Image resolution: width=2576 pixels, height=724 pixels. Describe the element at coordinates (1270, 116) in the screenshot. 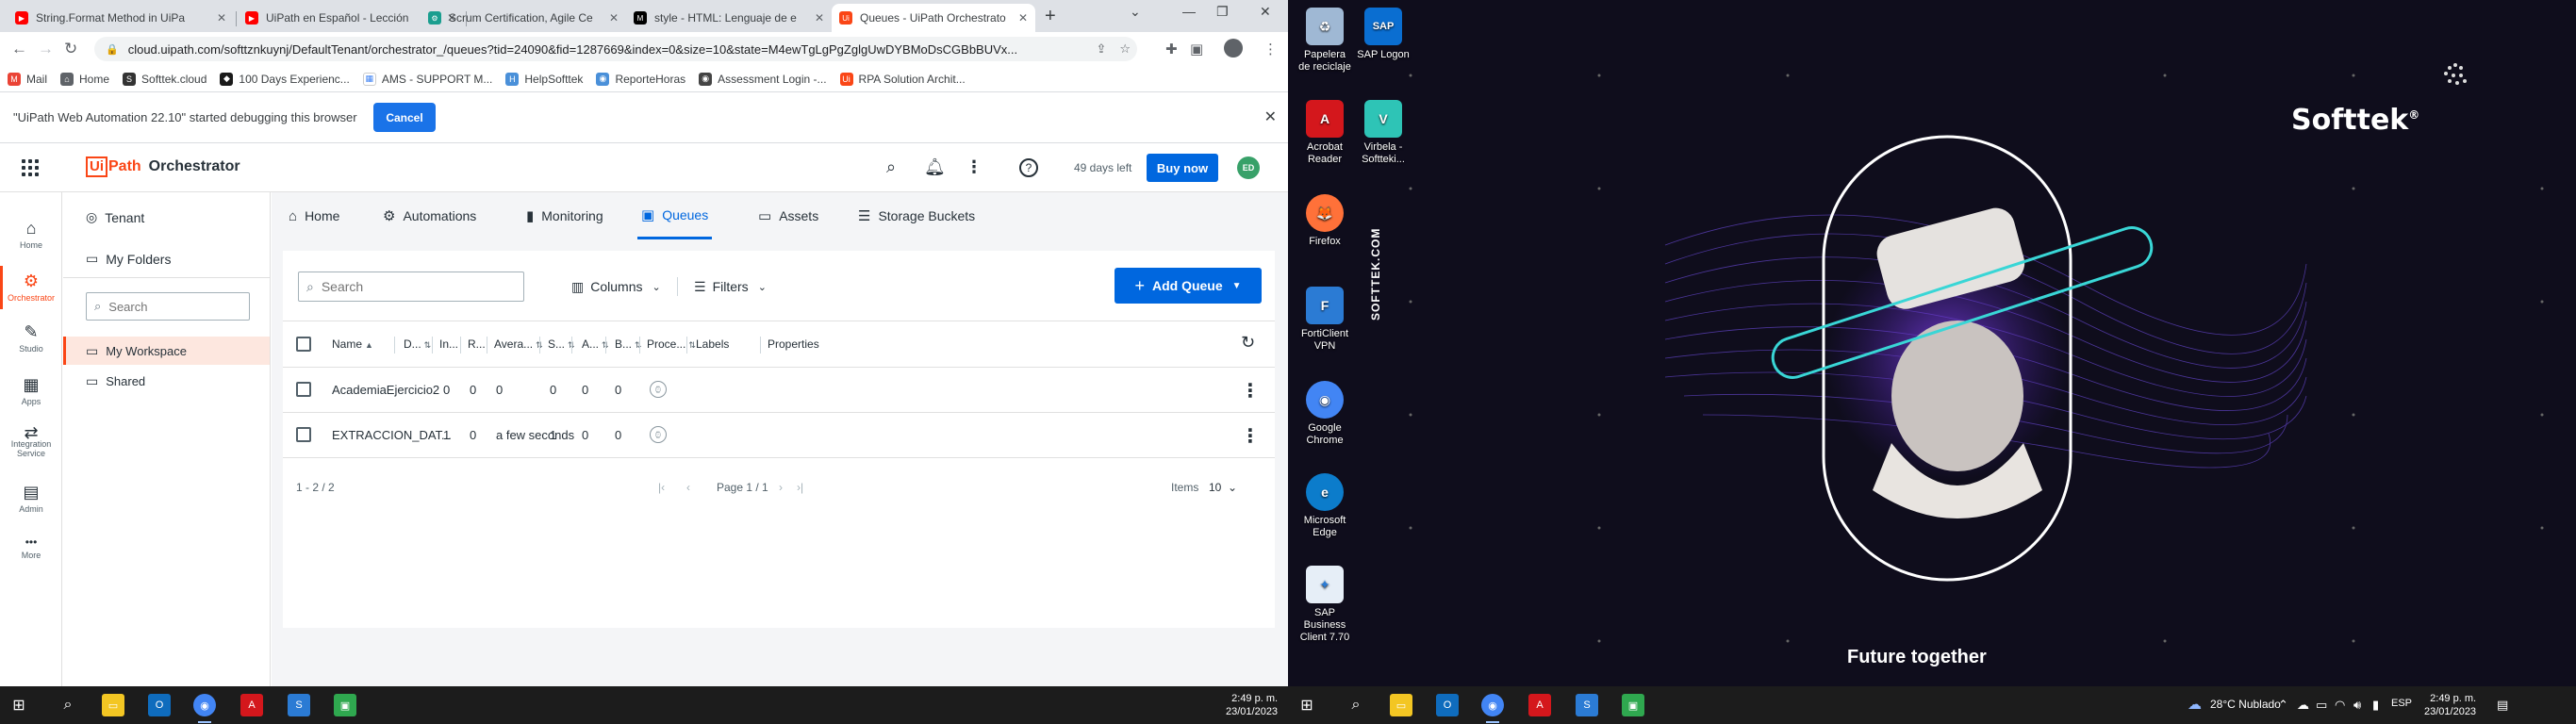

I see `close-infobar-icon: ✕` at that location.